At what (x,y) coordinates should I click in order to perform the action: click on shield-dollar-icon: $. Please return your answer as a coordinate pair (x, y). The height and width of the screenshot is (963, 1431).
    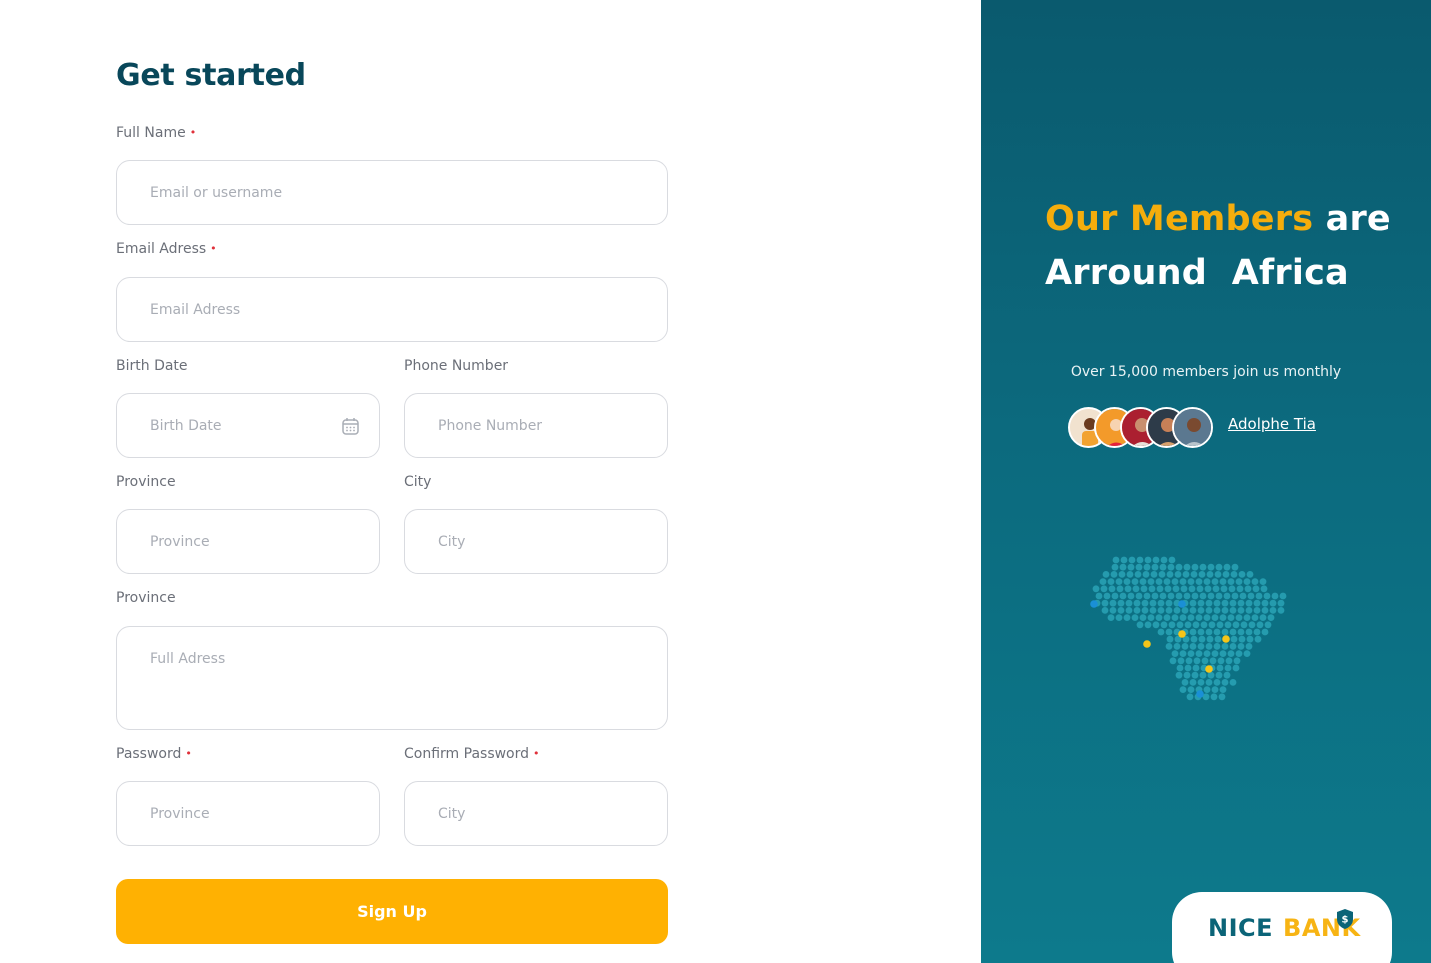
    Looking at the image, I should click on (1345, 919).